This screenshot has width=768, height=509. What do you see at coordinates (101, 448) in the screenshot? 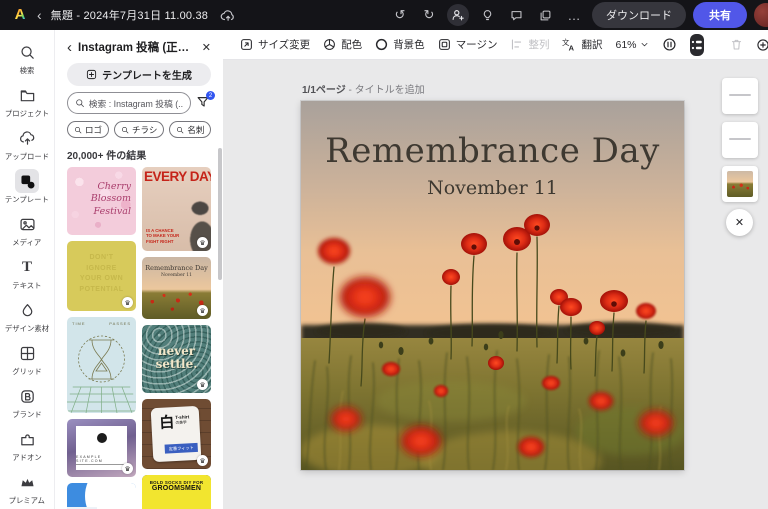
I see `template-example-site: EXAMPLE SITE.COM ♛` at bounding box center [101, 448].